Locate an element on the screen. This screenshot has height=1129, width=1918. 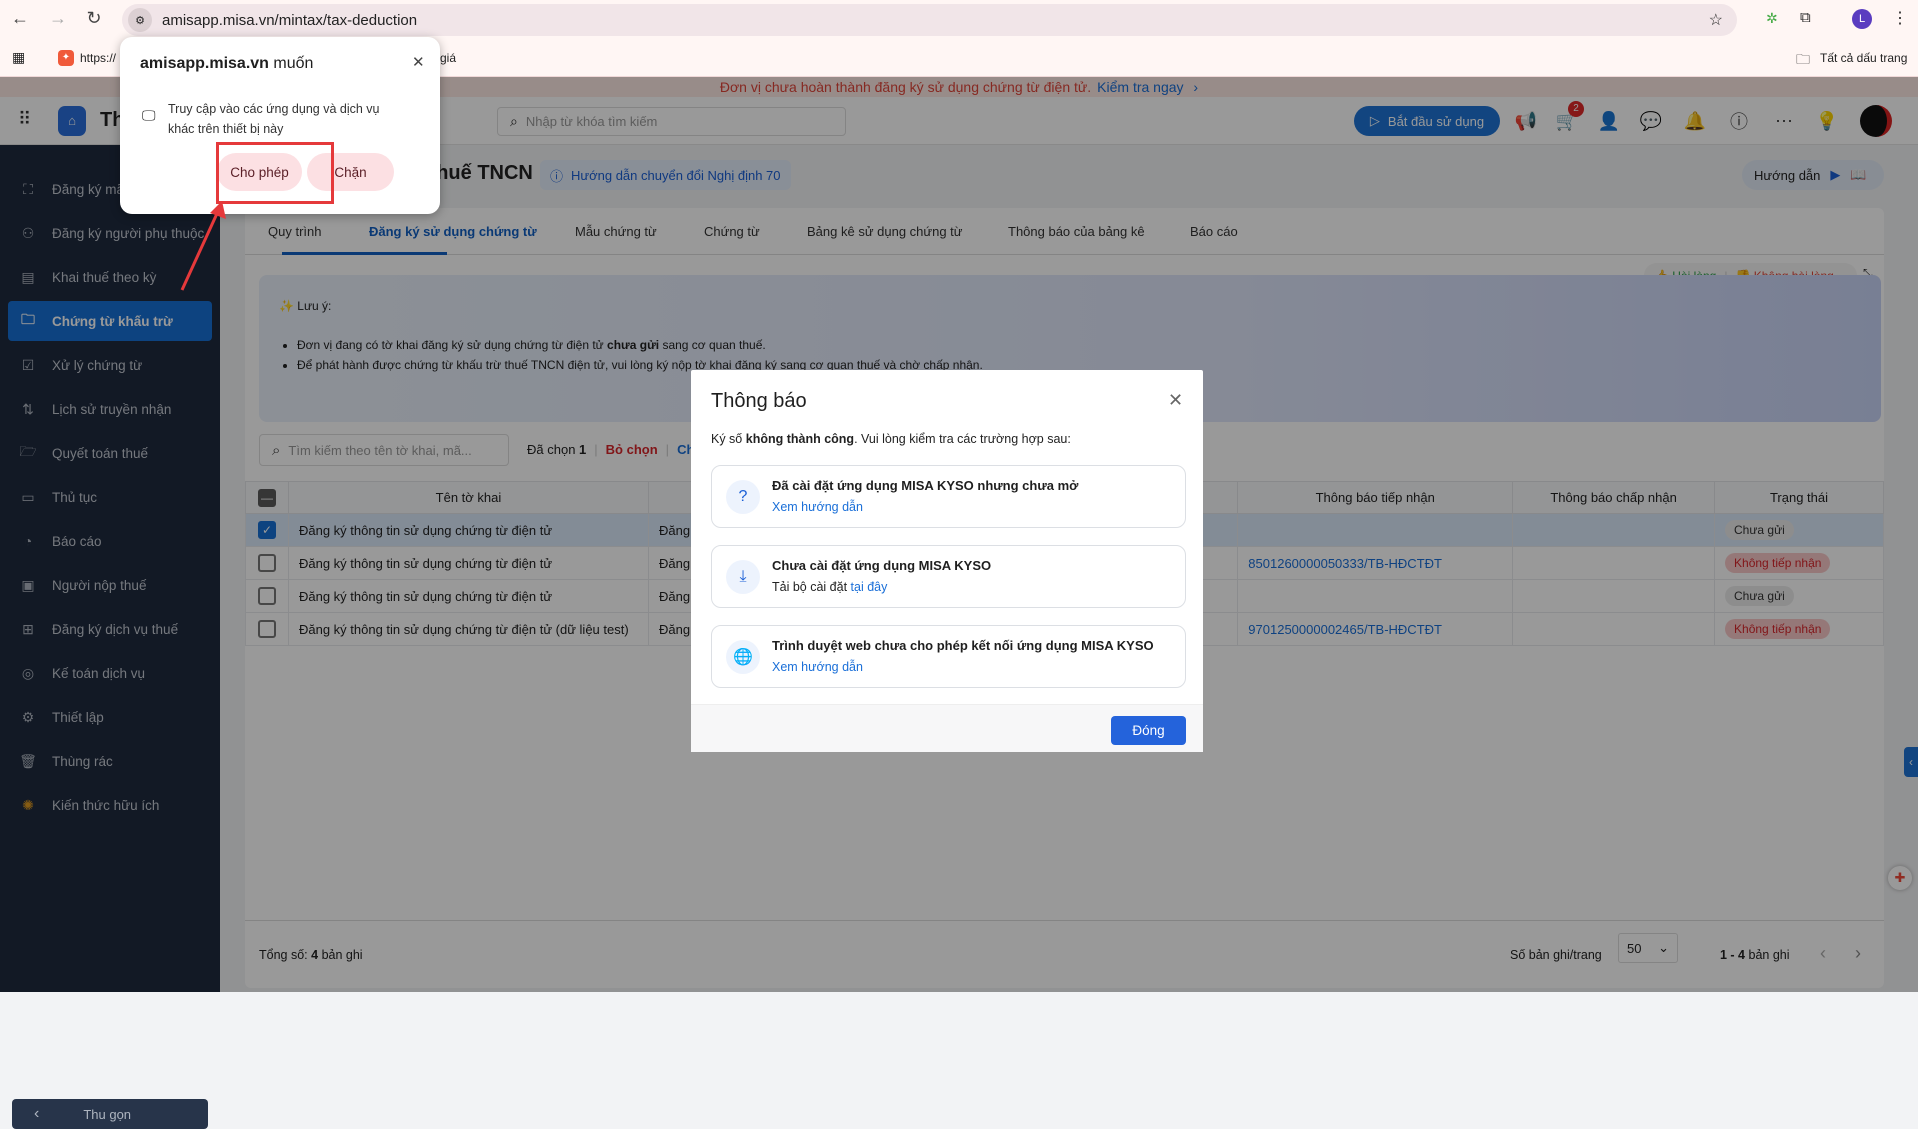
case-text: Tải bộ cài đặt tại đây is located at coordinates (830, 587).